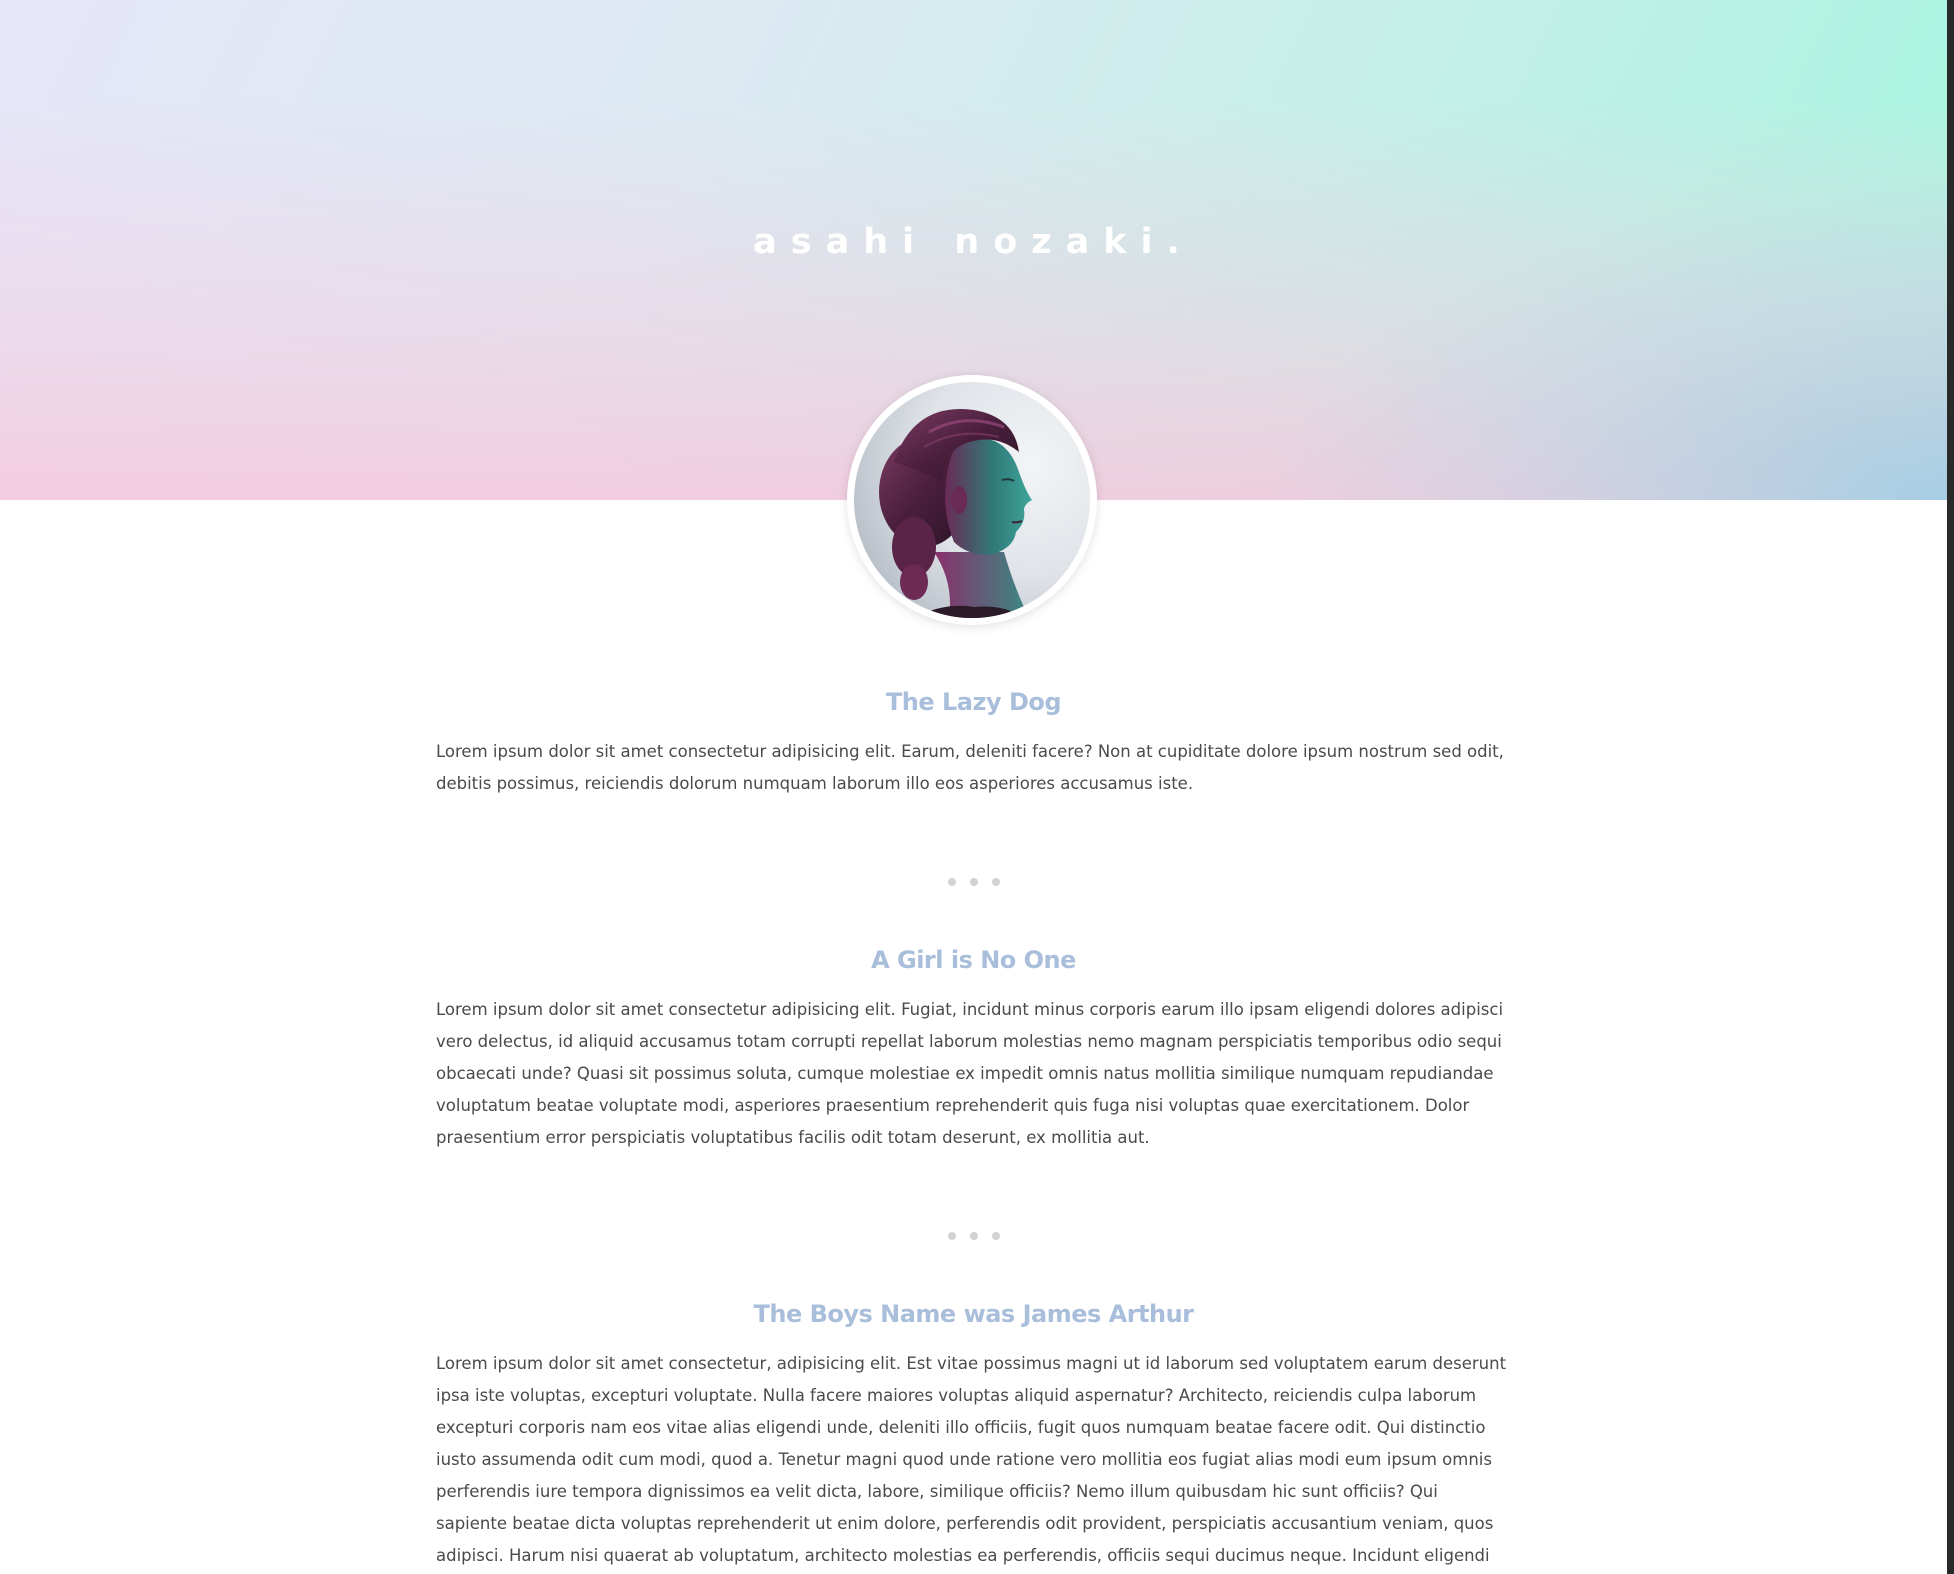  What do you see at coordinates (973, 242) in the screenshot?
I see `site-title: asahi nozaki.` at bounding box center [973, 242].